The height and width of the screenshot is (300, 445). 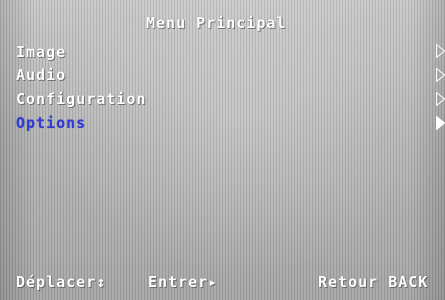 I want to click on submenu-arrow-selected-icon, so click(x=440, y=123).